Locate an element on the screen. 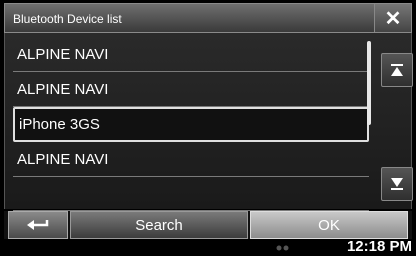 Image resolution: width=416 pixels, height=256 pixels. ok-button-label: OK is located at coordinates (329, 225).